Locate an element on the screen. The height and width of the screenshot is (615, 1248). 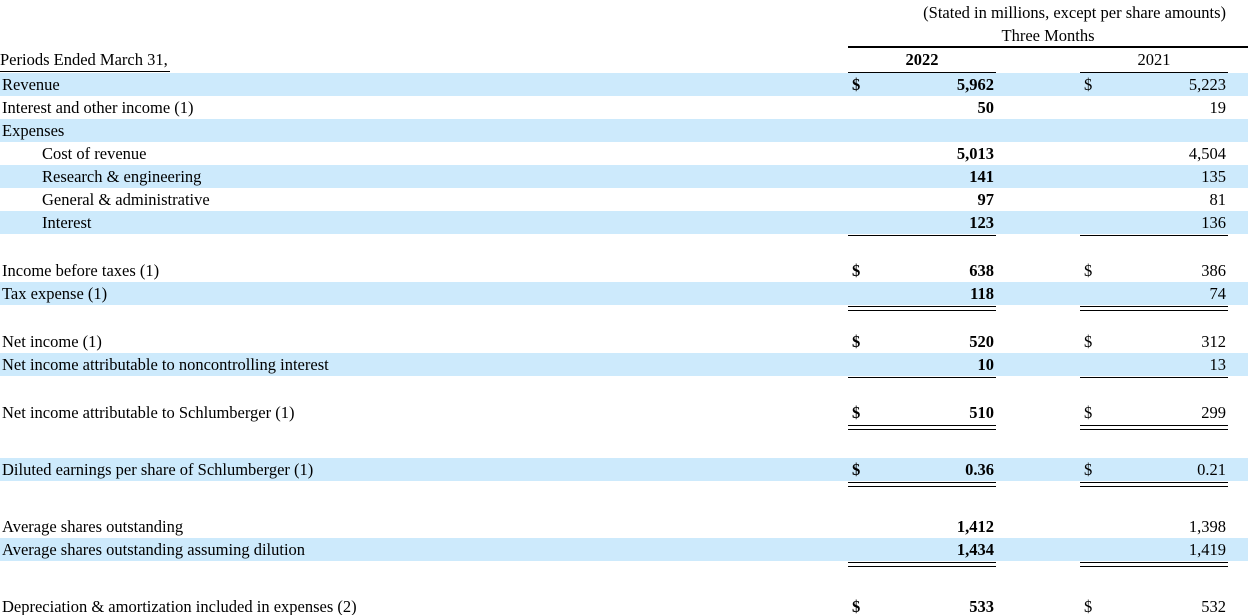
total-rule-diluted-eps is located at coordinates (624, 485).